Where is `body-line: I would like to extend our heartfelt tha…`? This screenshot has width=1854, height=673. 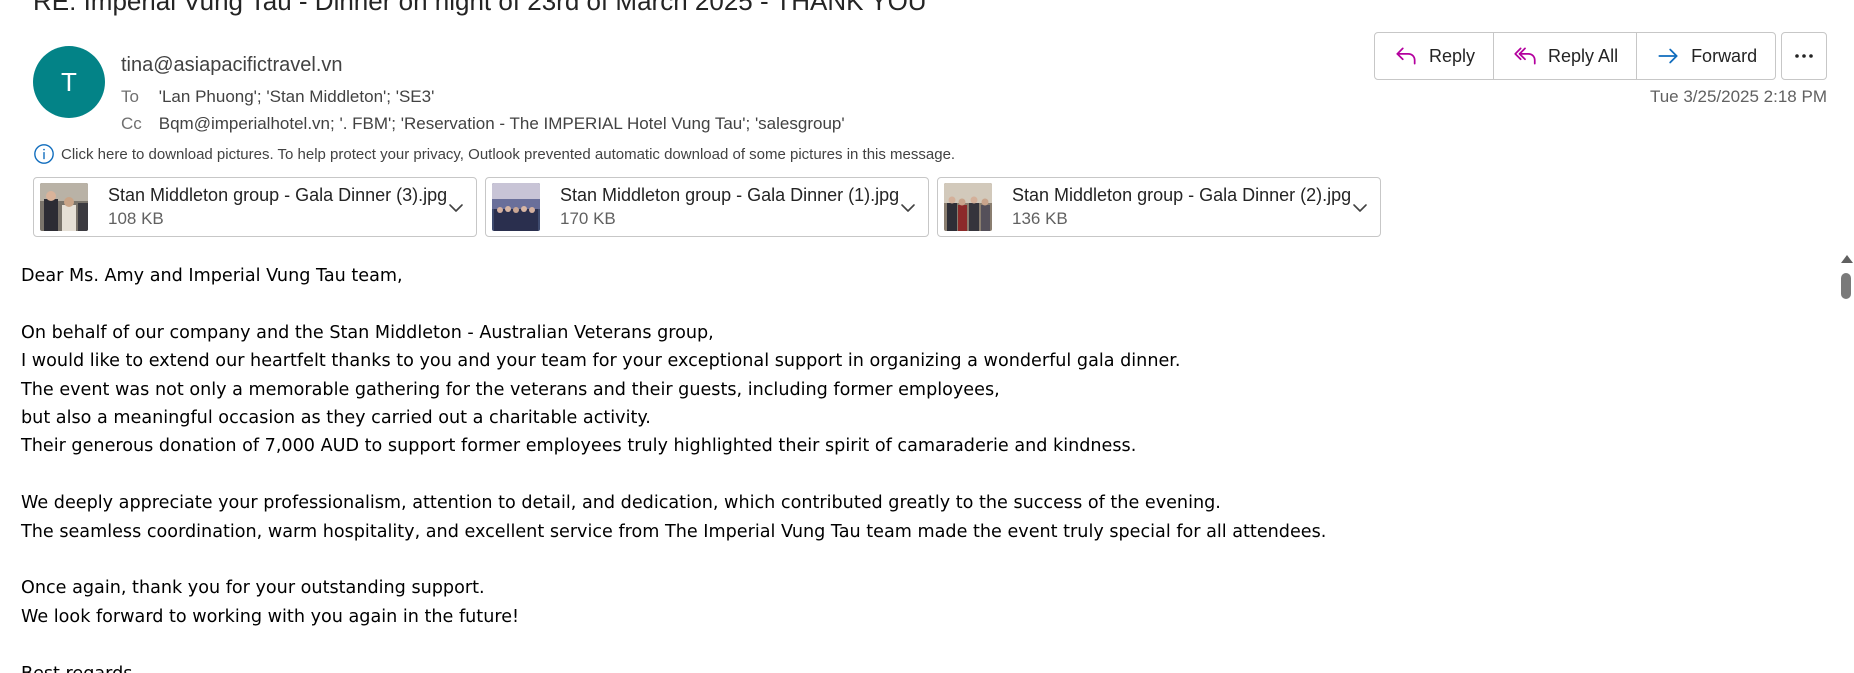 body-line: I would like to extend our heartfelt tha… is located at coordinates (601, 361).